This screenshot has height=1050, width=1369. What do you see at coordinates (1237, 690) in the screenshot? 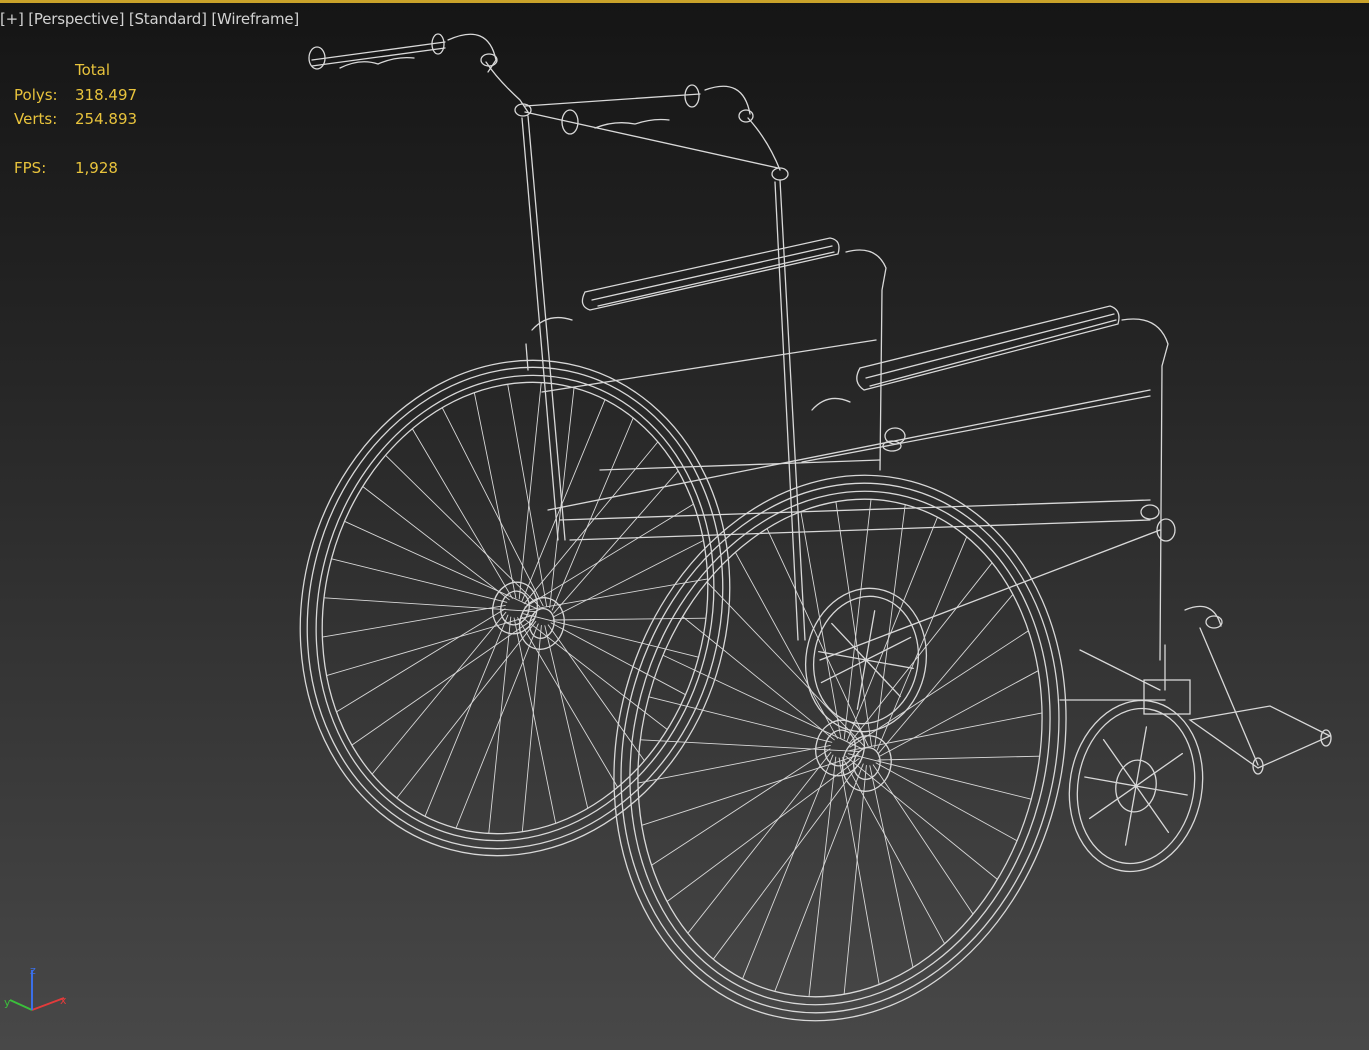
I see `footrest` at bounding box center [1237, 690].